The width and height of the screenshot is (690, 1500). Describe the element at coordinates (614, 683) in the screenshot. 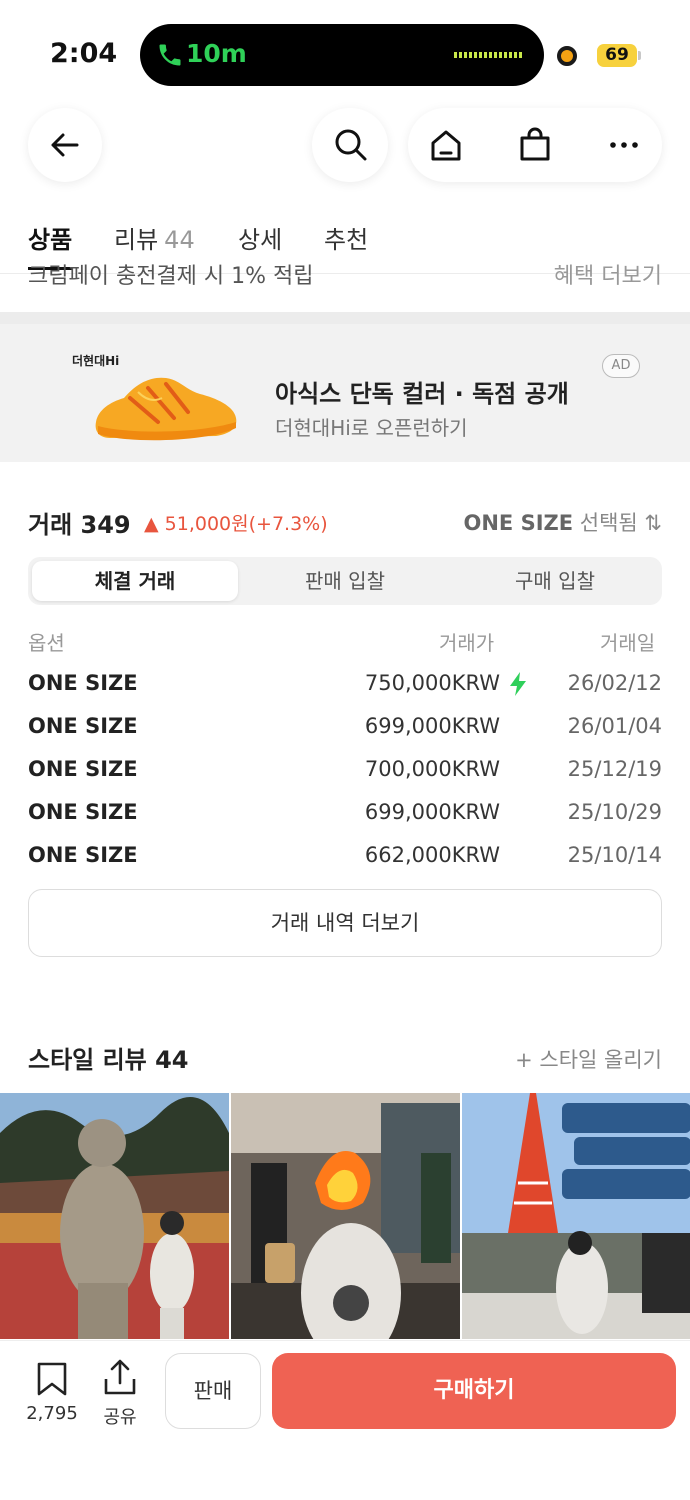

I see `row-date: 26/02/12` at that location.